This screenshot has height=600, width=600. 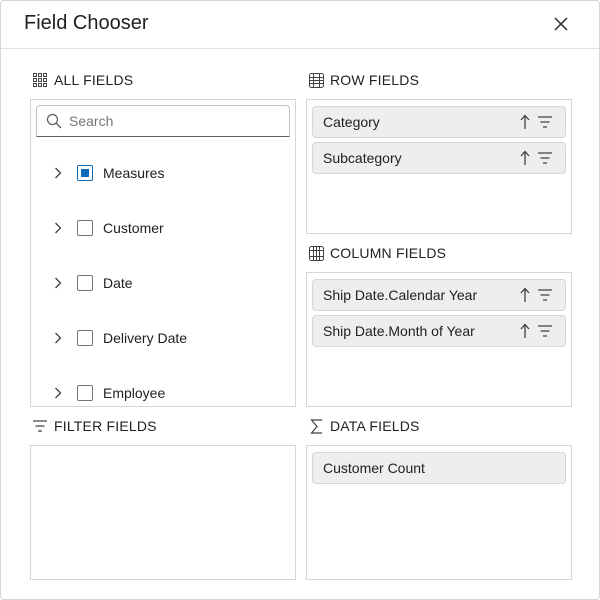 I want to click on tree-item-delivery-date: Delivery Date, so click(x=163, y=337).